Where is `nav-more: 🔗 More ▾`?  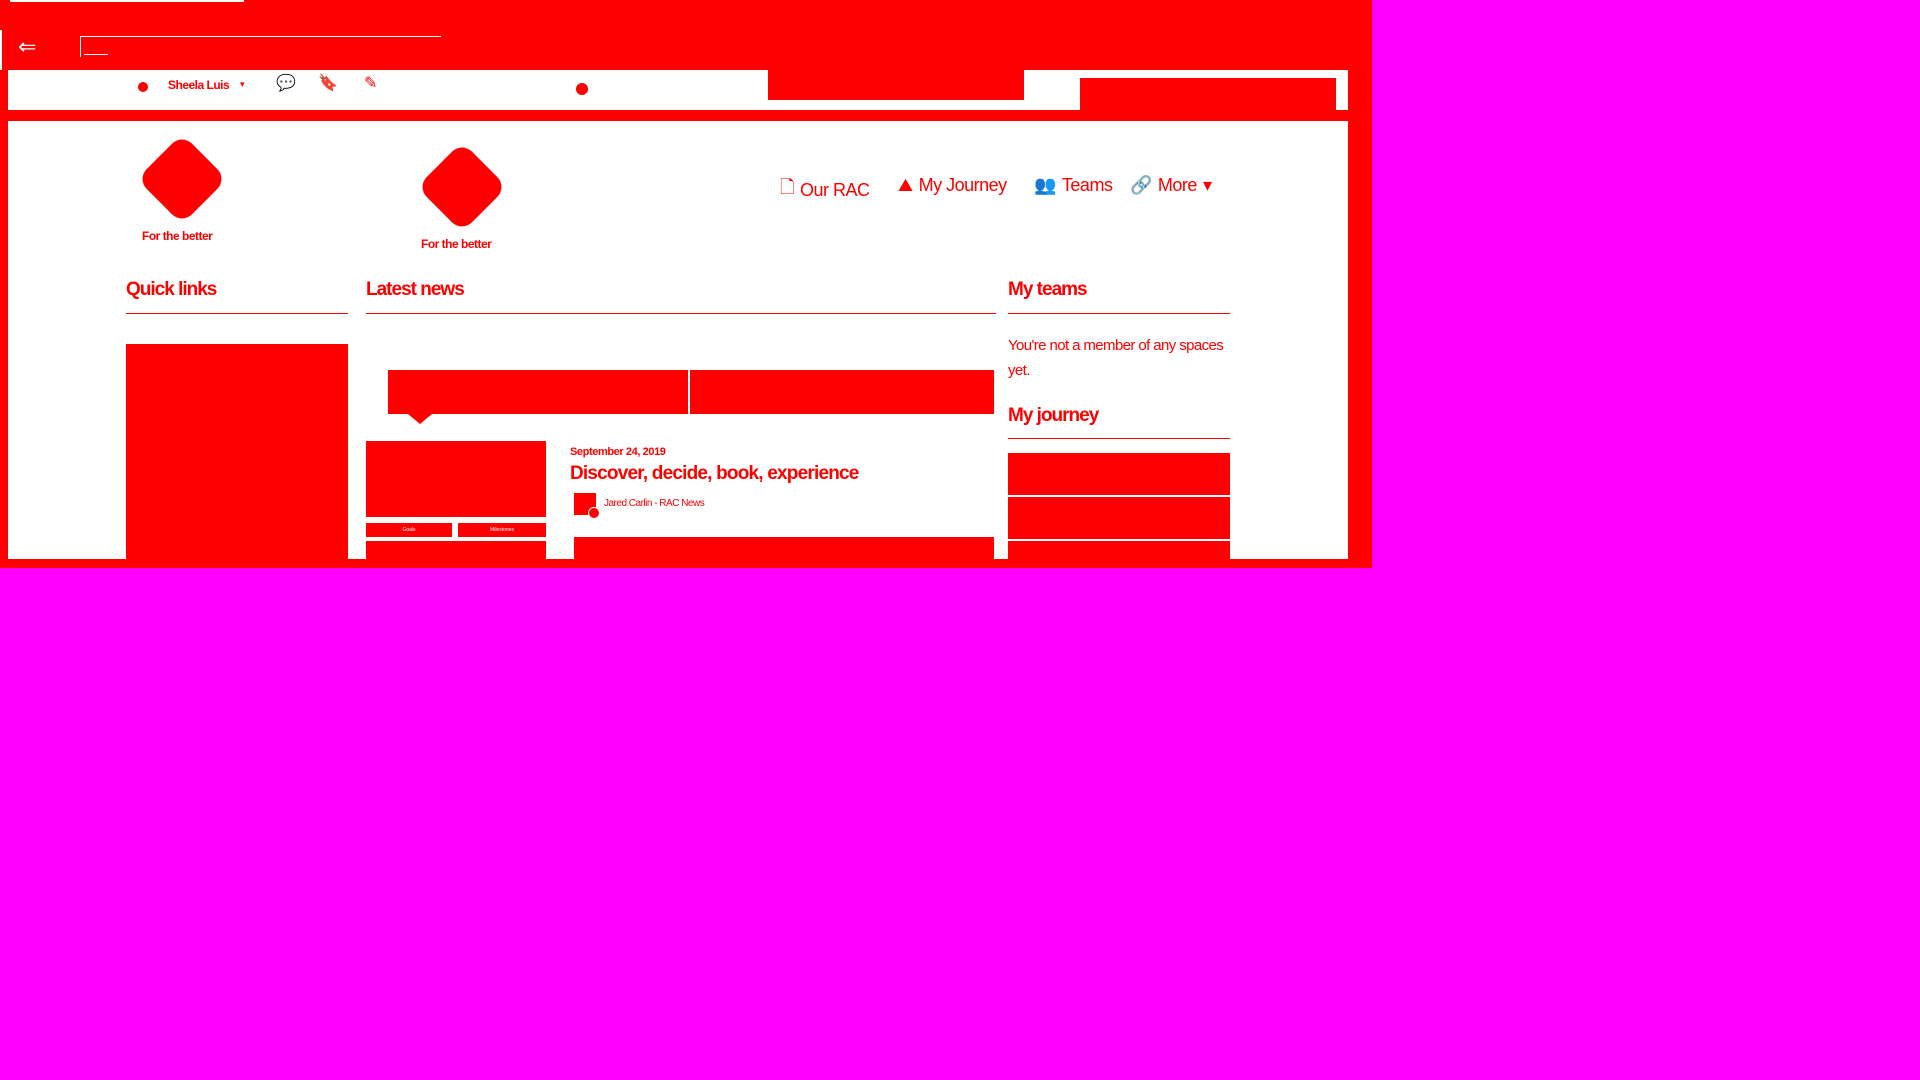 nav-more: 🔗 More ▾ is located at coordinates (1171, 185).